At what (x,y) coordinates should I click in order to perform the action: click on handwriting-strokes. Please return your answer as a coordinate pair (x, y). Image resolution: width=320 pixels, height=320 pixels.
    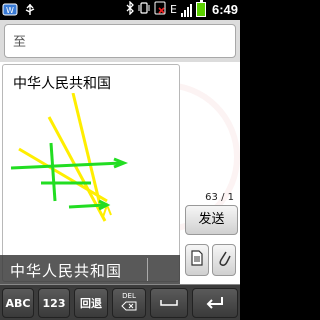
    Looking at the image, I should click on (69, 157).